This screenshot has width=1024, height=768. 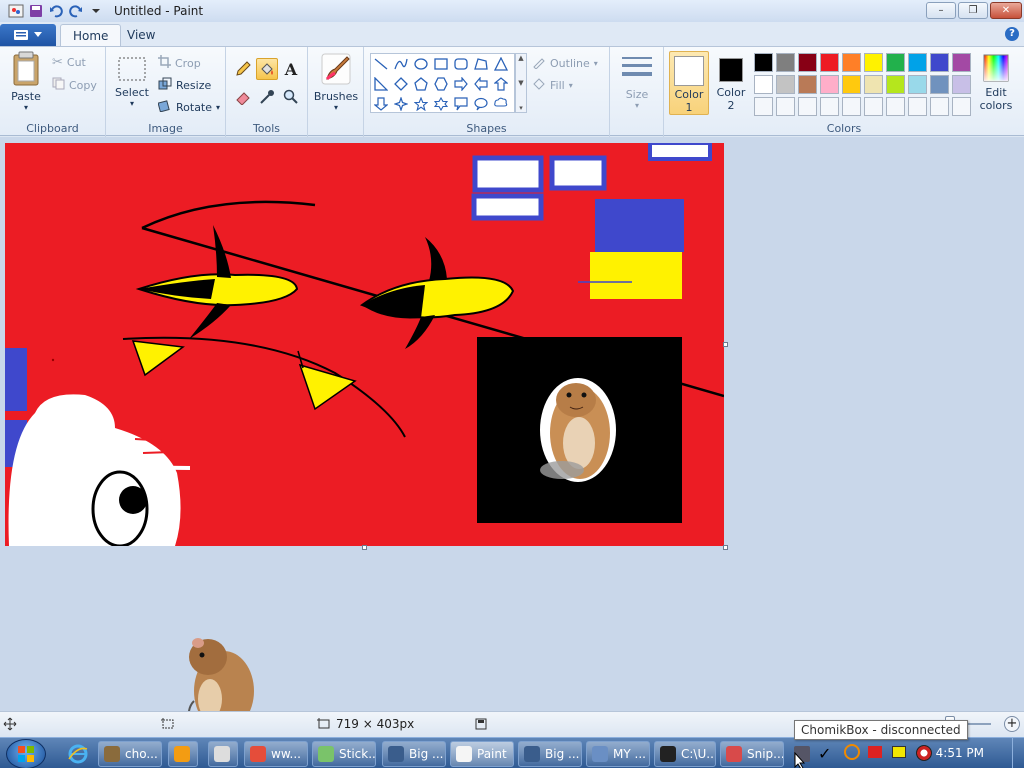 What do you see at coordinates (1006, 10) in the screenshot?
I see `close-button: ✕` at bounding box center [1006, 10].